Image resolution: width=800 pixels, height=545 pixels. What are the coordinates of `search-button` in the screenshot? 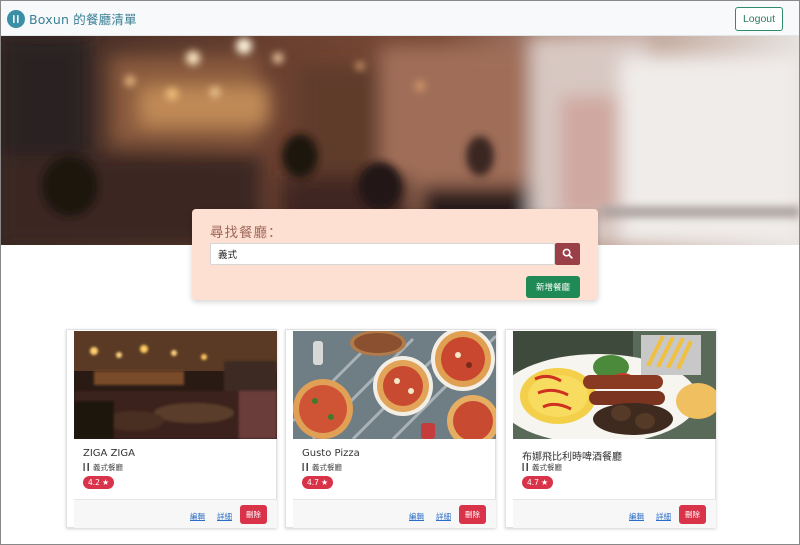 It's located at (567, 254).